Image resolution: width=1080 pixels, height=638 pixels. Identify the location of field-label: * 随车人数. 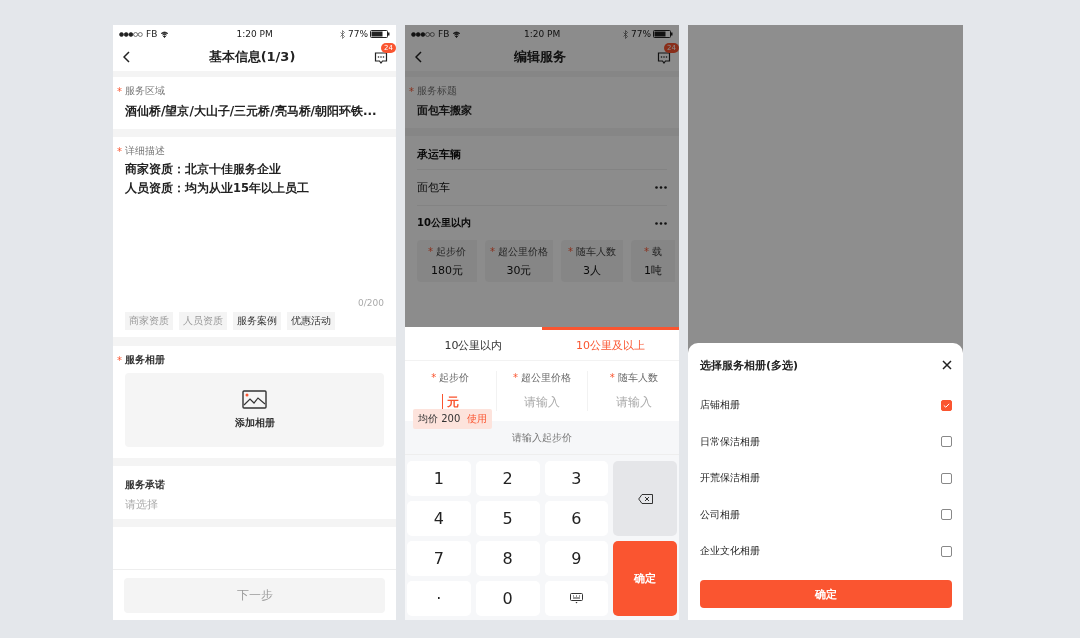
(633, 378).